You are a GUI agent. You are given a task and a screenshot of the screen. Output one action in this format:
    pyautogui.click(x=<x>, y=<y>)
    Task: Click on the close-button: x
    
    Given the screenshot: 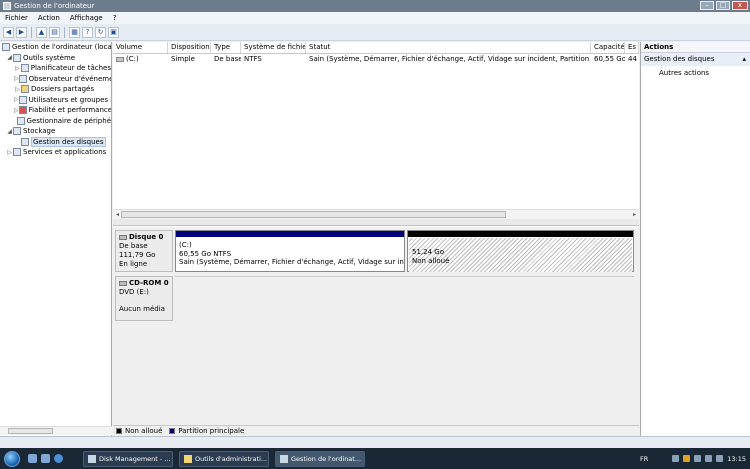 What is the action you would take?
    pyautogui.click(x=740, y=5)
    